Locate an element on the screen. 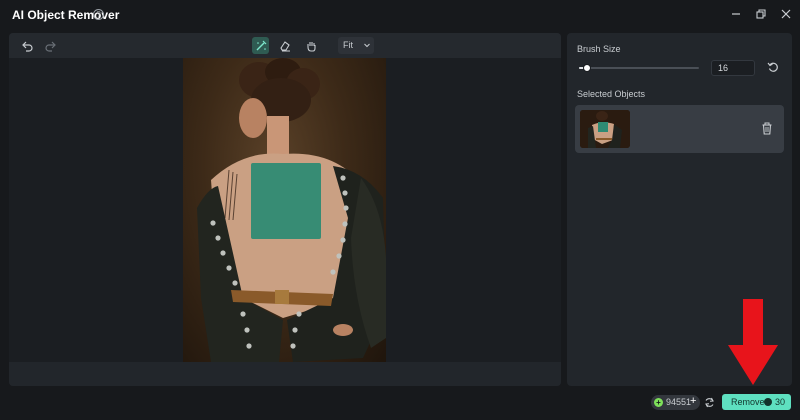 The height and width of the screenshot is (420, 800). undo-icon is located at coordinates (26, 45).